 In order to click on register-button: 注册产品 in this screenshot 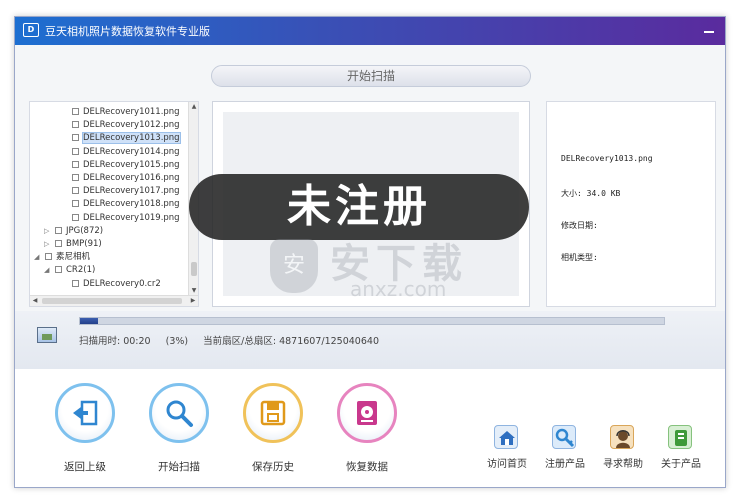, I will do `click(565, 450)`.